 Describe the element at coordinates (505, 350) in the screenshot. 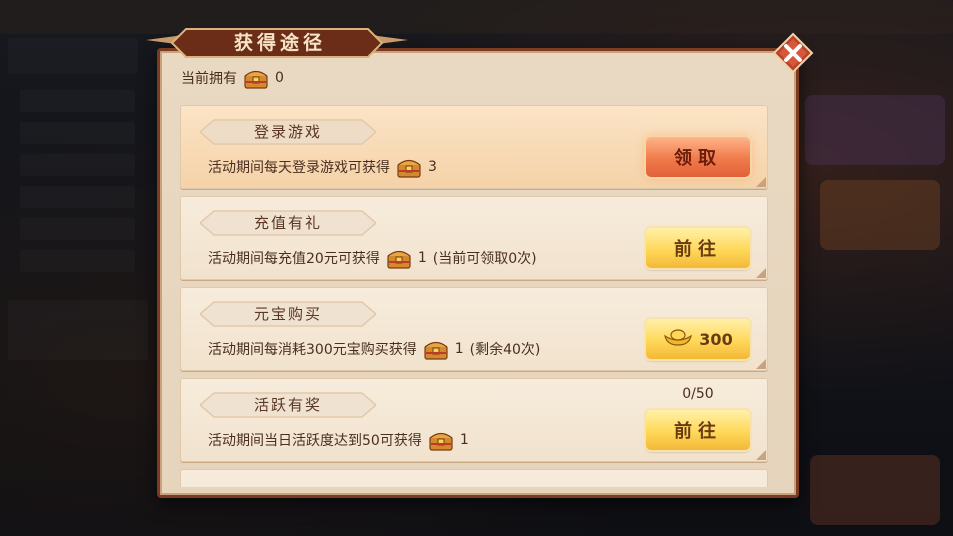

I see `task-extra-note: (剩余40次)` at that location.